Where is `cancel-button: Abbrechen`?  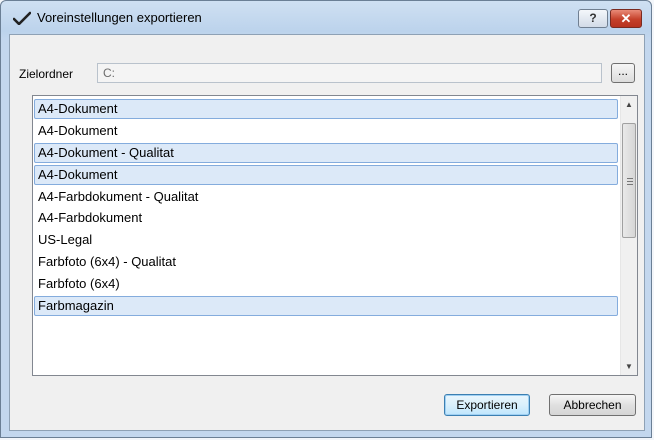
cancel-button: Abbrechen is located at coordinates (592, 405).